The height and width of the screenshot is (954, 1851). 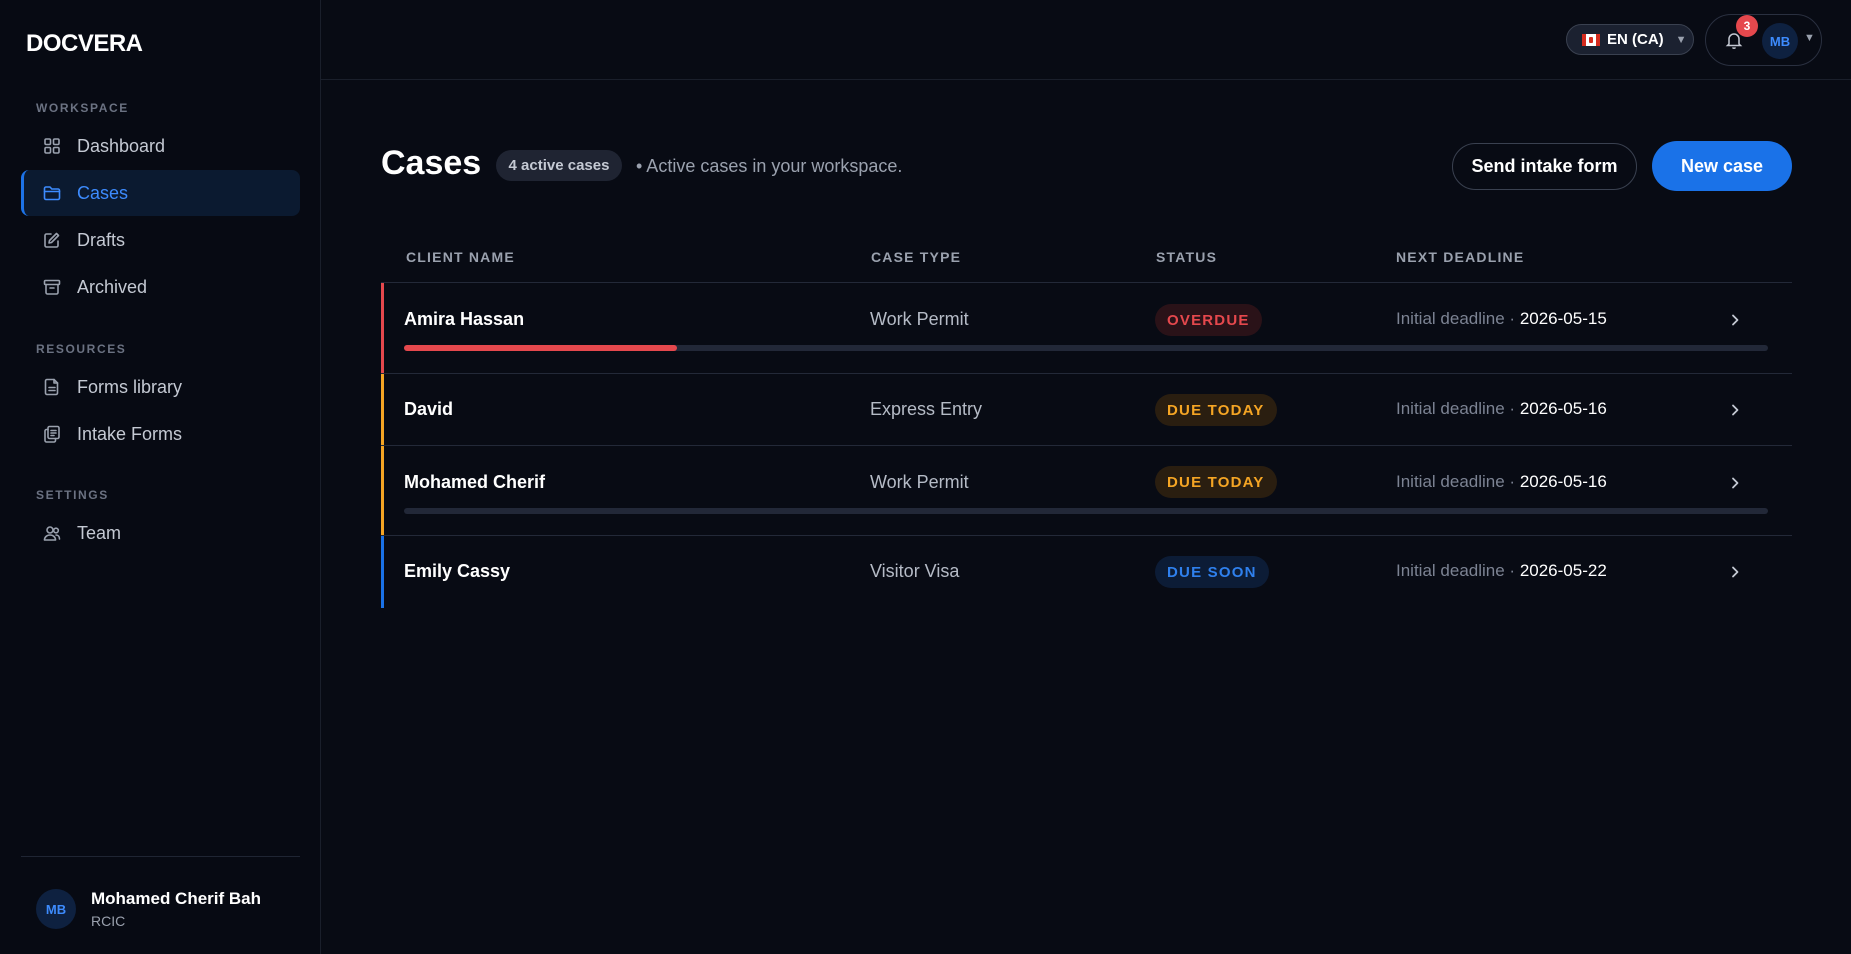 What do you see at coordinates (1544, 166) in the screenshot?
I see `send-intake-form-button: Send intake form` at bounding box center [1544, 166].